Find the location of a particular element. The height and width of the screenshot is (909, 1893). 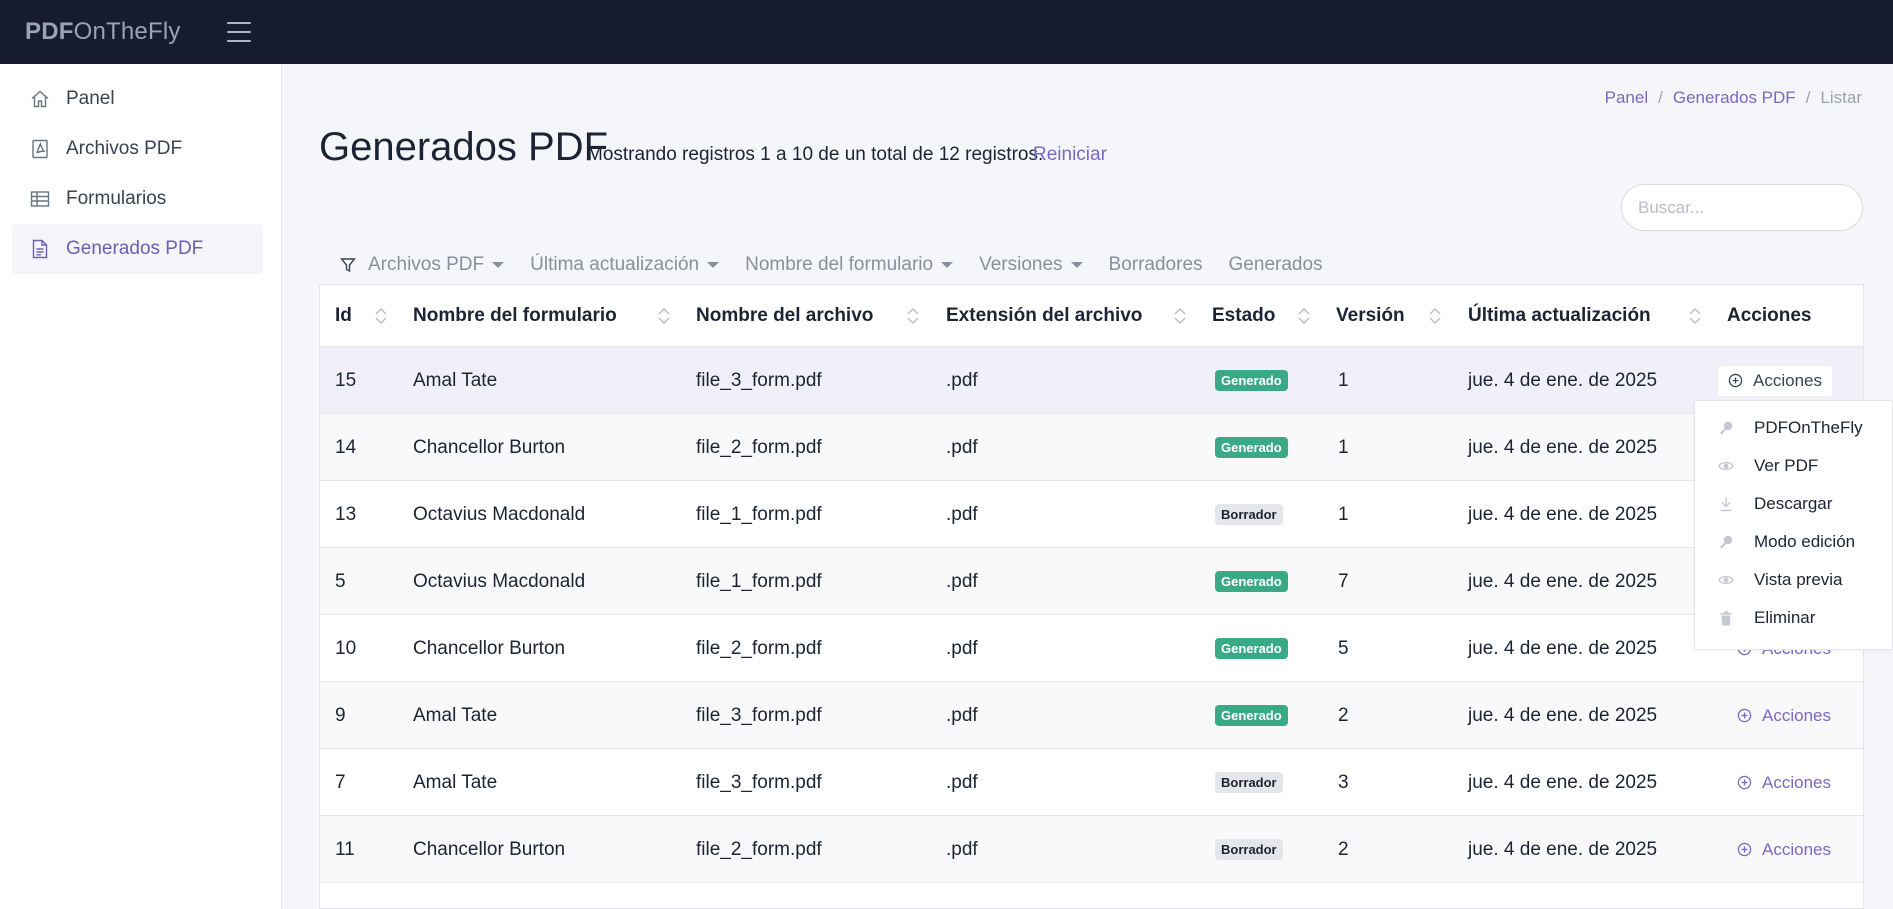

sidebar-item-generados-pdf: Generados PDF is located at coordinates (137, 249).